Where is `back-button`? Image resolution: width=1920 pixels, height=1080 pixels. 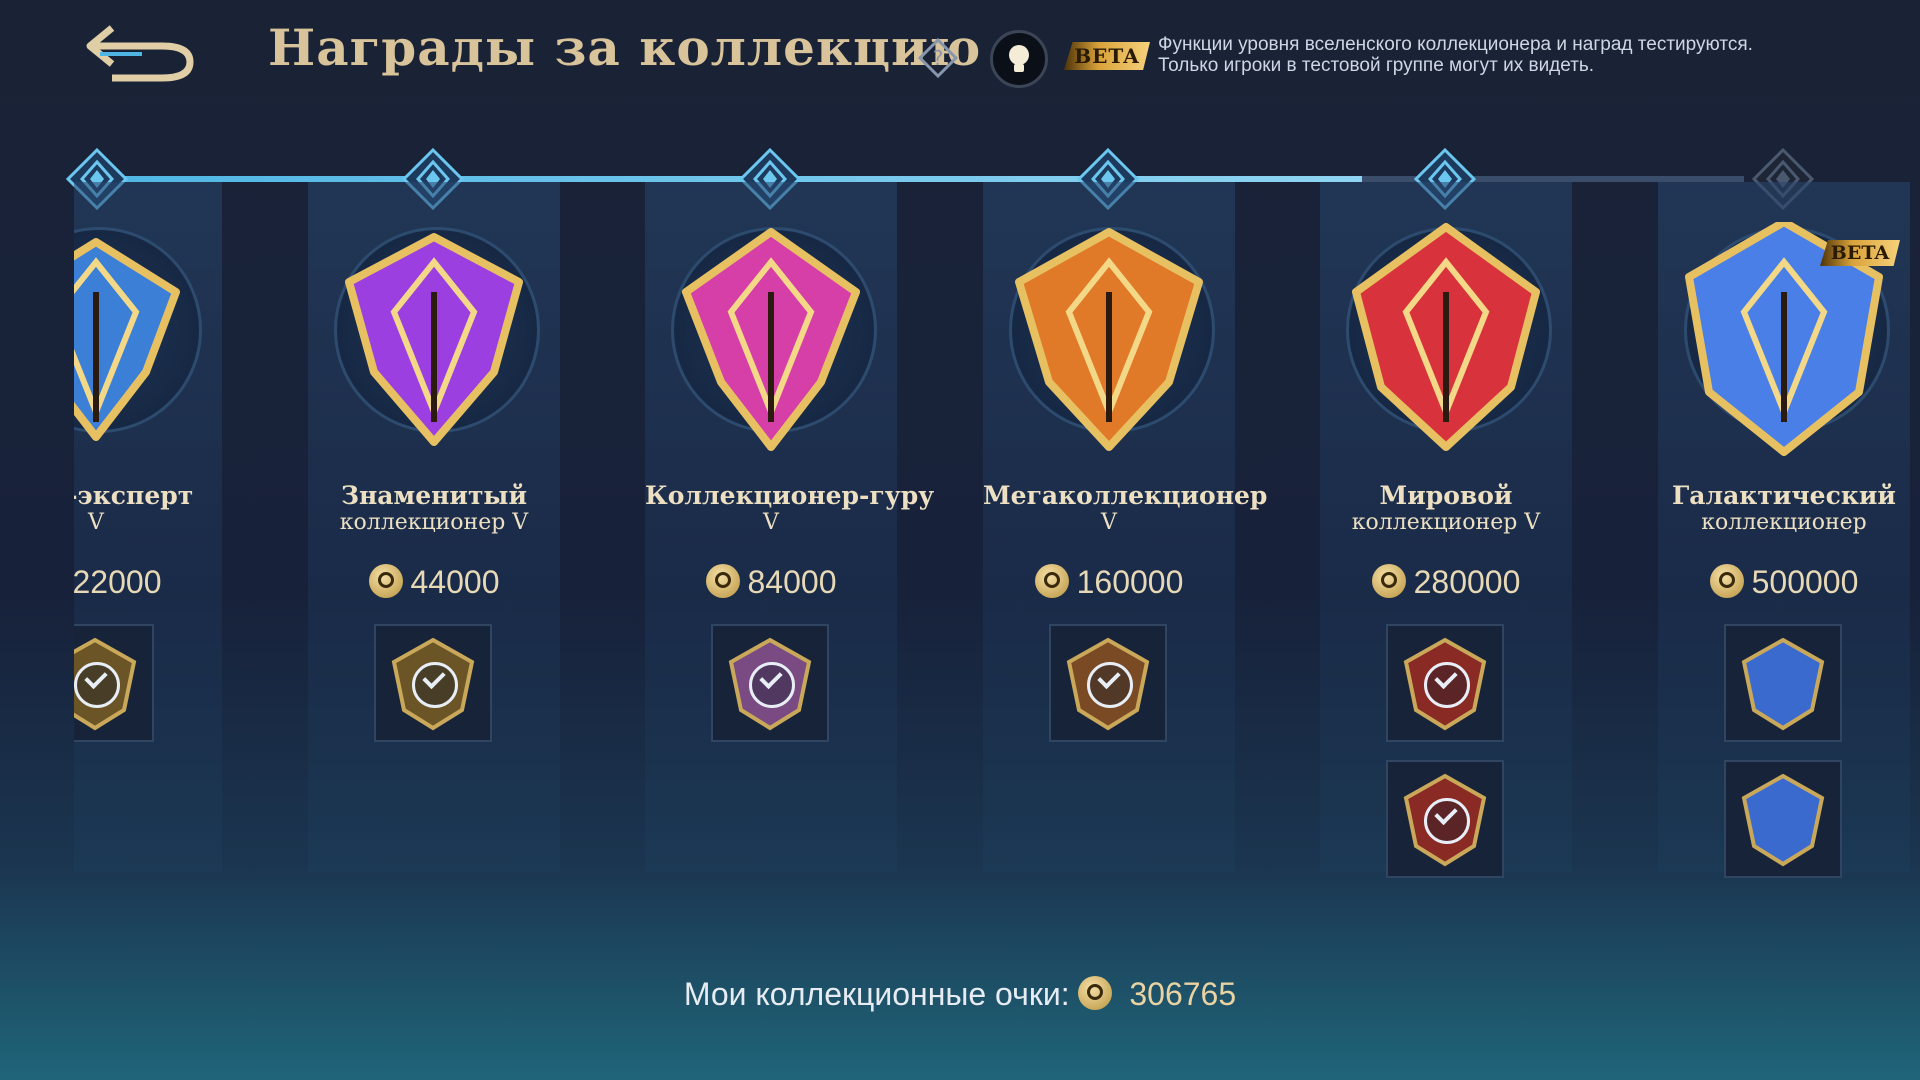
back-button is located at coordinates (142, 53).